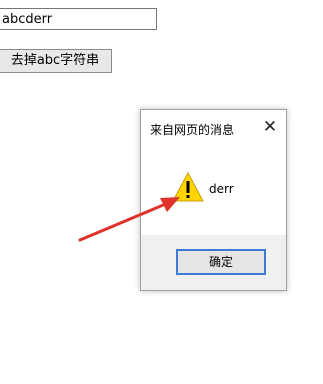  I want to click on dialog-title: 来自网页的消息, so click(192, 130).